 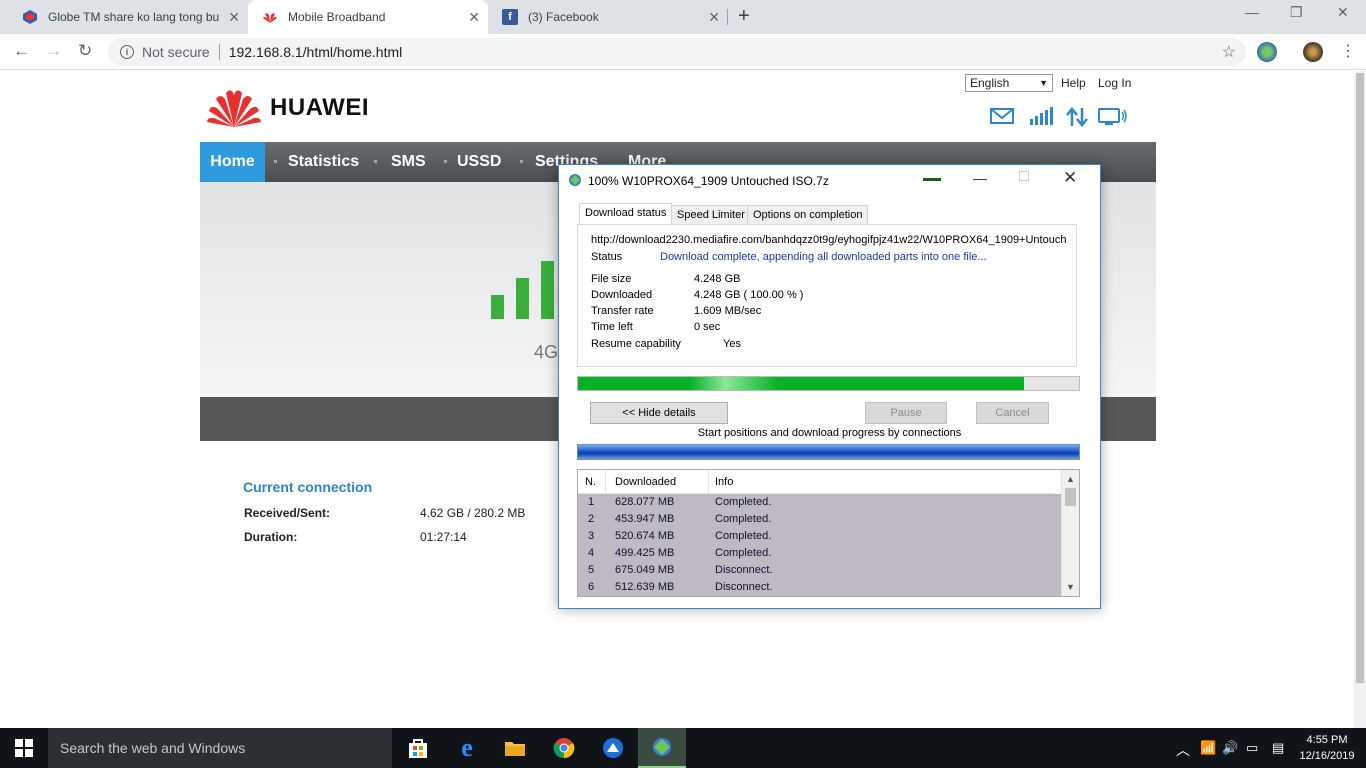 What do you see at coordinates (1208, 748) in the screenshot?
I see `wifi-icon: 📶` at bounding box center [1208, 748].